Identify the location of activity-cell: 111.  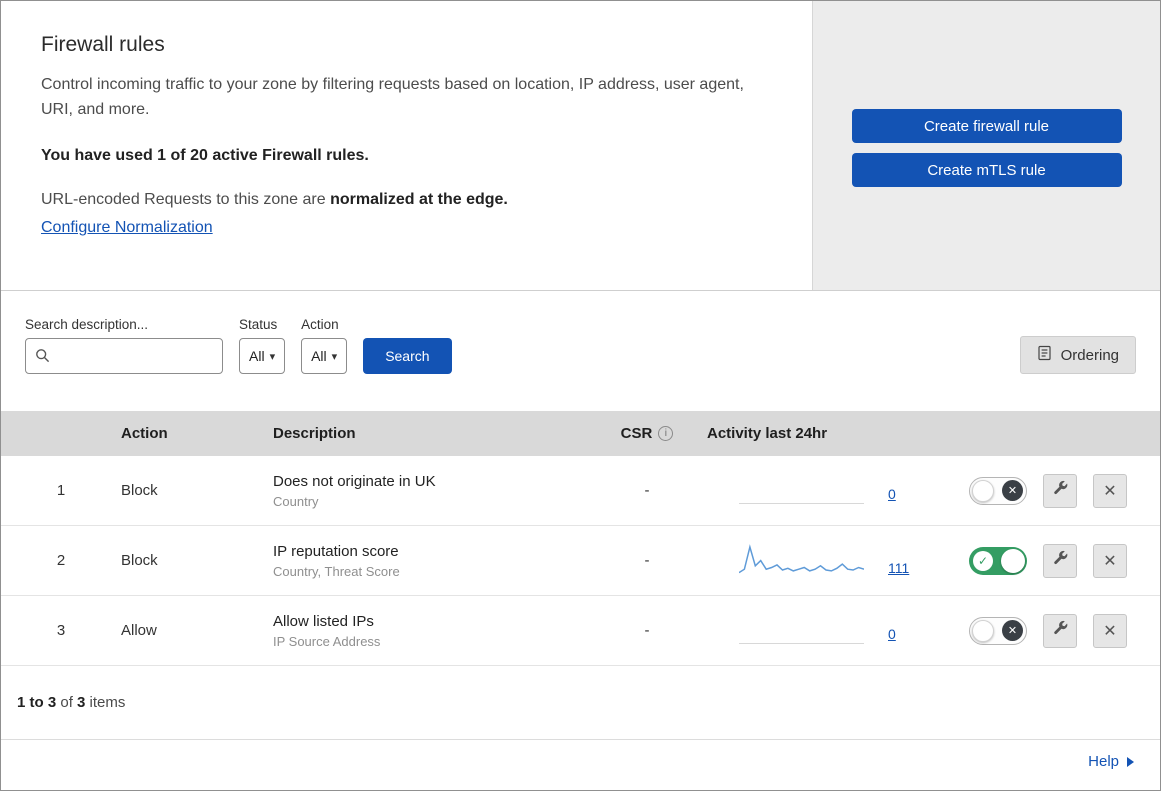
(824, 560).